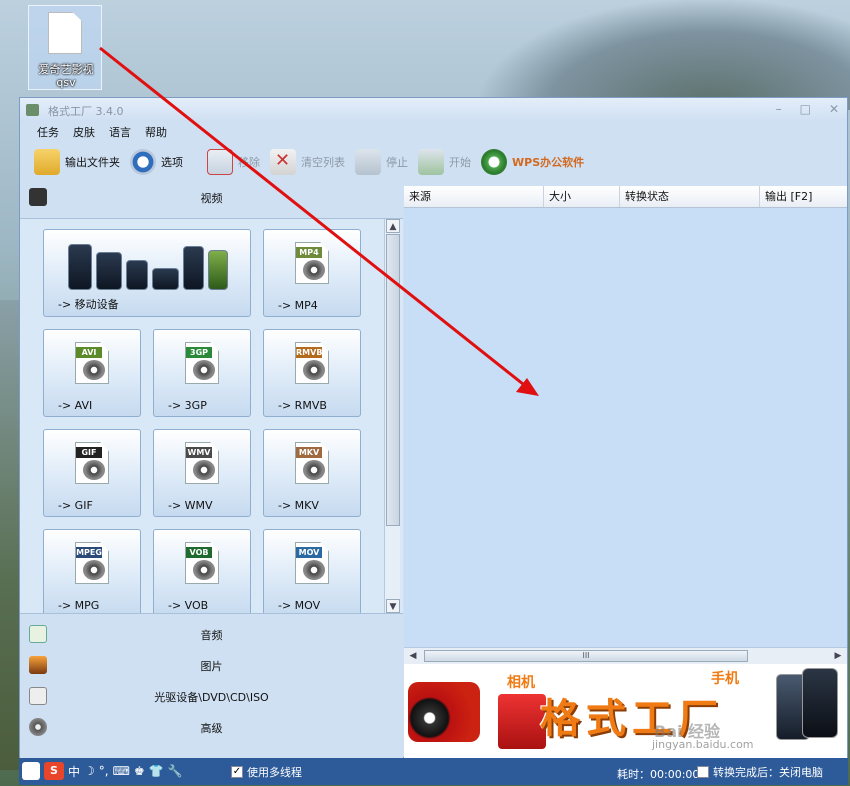 This screenshot has height=786, width=850. I want to click on scroll-up-icon: ▲, so click(393, 226).